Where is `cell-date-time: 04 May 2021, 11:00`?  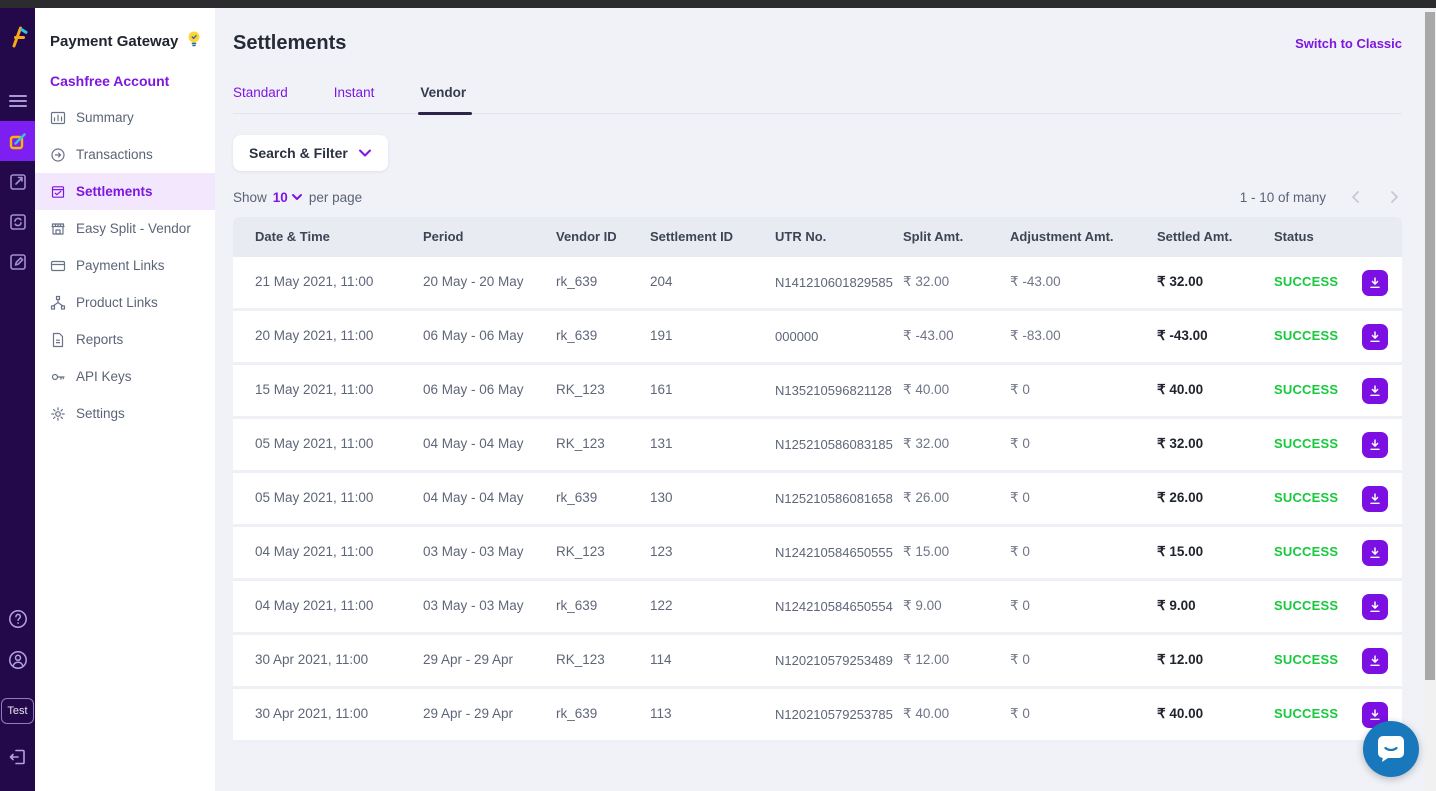
cell-date-time: 04 May 2021, 11:00 is located at coordinates (314, 606).